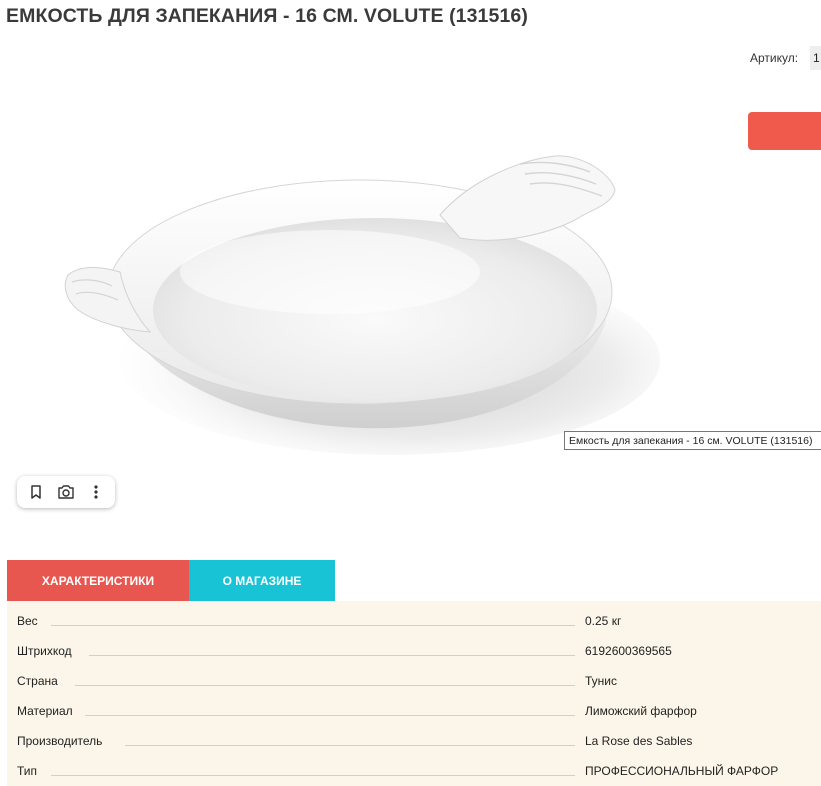 The image size is (821, 786). Describe the element at coordinates (62, 741) in the screenshot. I see `spec-name: Производитель` at that location.